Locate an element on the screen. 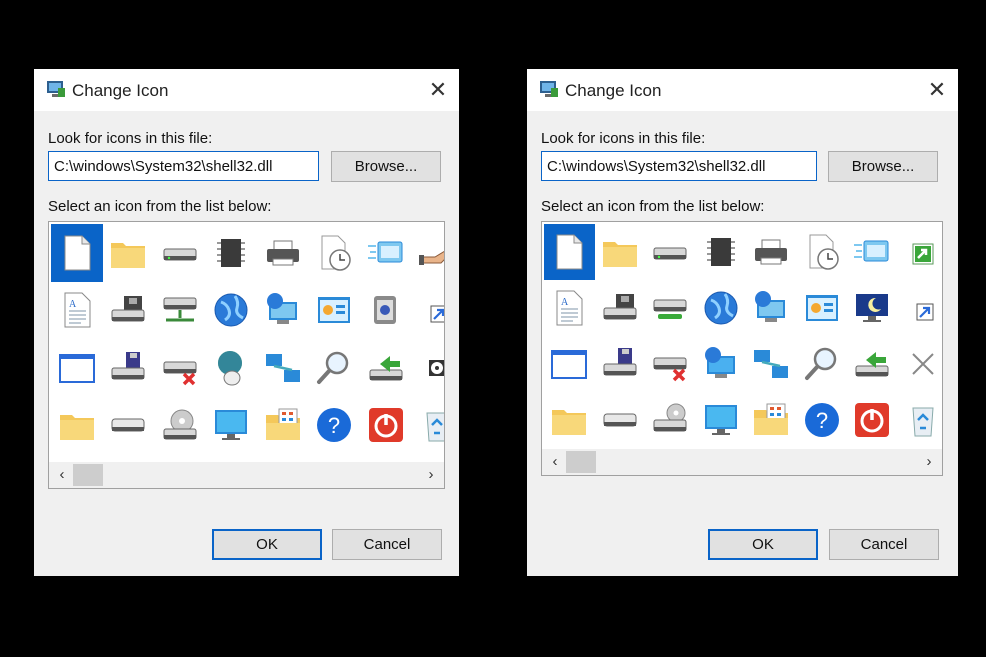  removable-drive-icon is located at coordinates (128, 425).